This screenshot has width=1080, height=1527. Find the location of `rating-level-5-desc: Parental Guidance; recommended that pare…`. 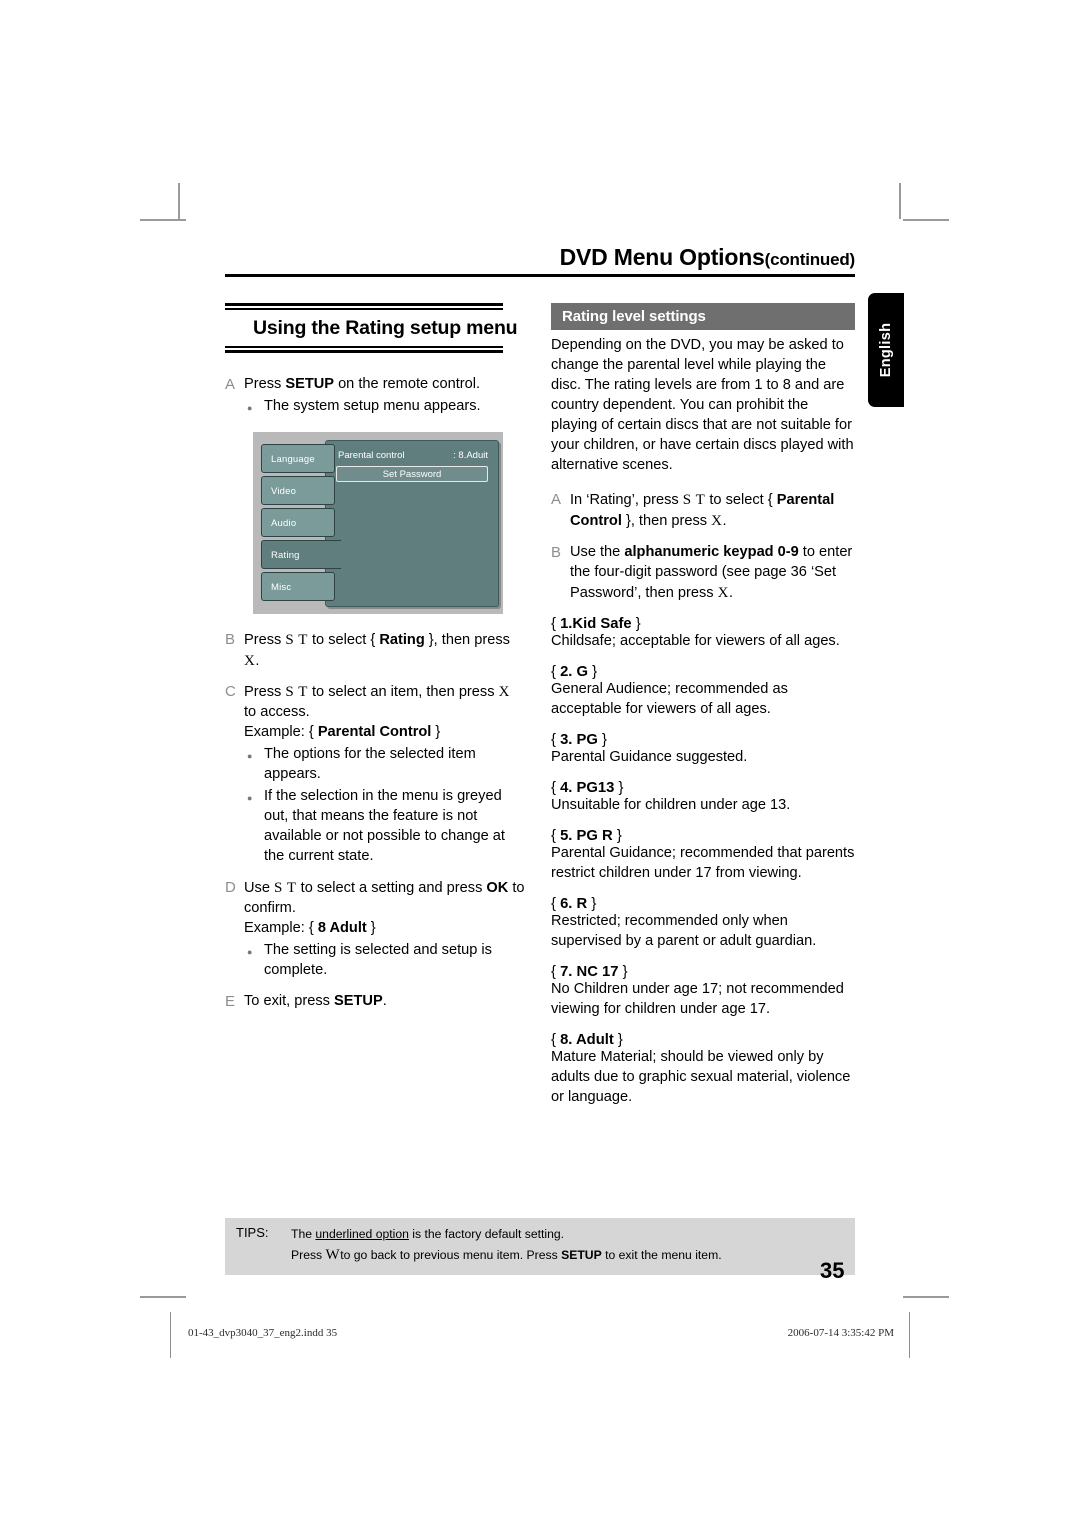

rating-level-5-desc: Parental Guidance; recommended that pare… is located at coordinates (703, 862).